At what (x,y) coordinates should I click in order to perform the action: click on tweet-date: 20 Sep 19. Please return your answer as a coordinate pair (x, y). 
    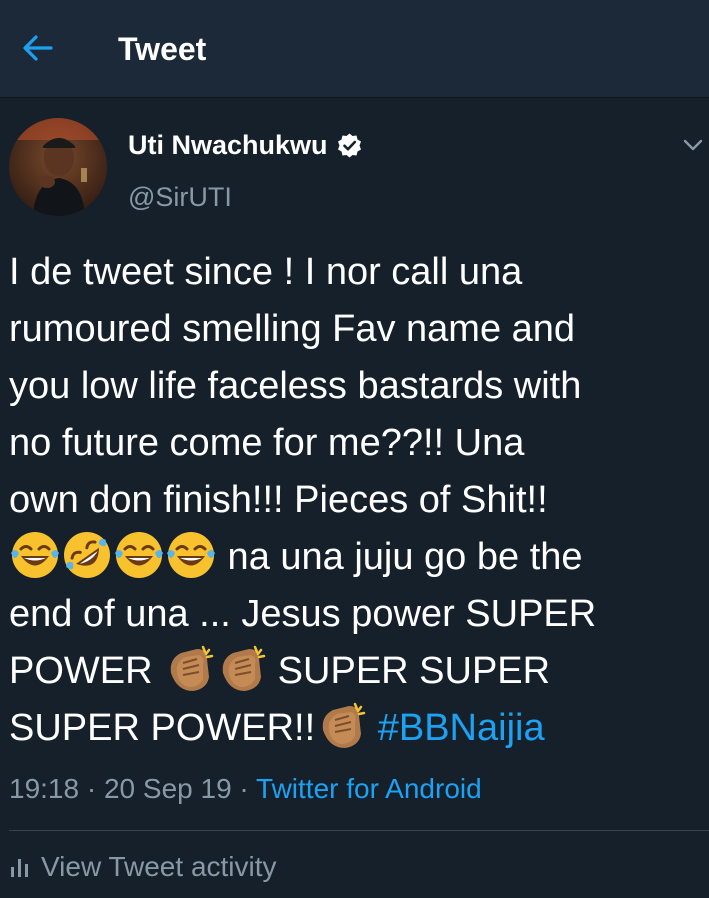
    Looking at the image, I should click on (167, 788).